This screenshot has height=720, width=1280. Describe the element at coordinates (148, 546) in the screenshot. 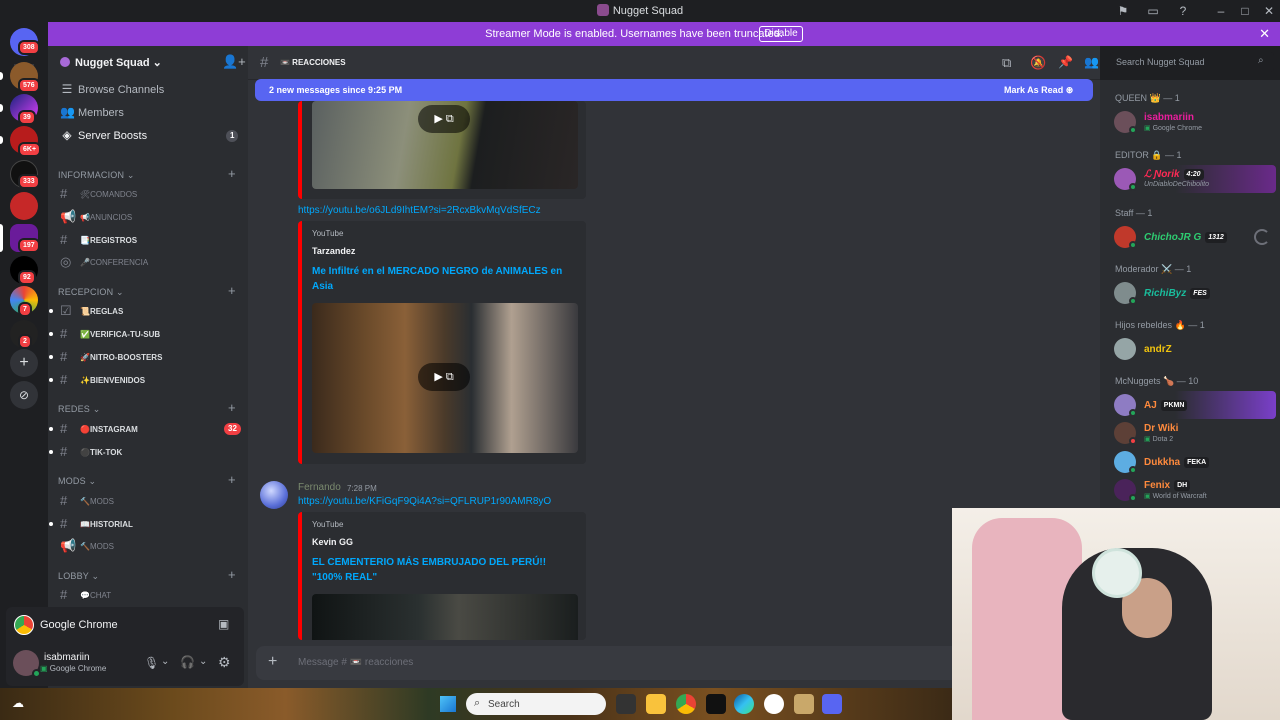

I see `channel-mods-announce: 📢 🔨mods` at that location.